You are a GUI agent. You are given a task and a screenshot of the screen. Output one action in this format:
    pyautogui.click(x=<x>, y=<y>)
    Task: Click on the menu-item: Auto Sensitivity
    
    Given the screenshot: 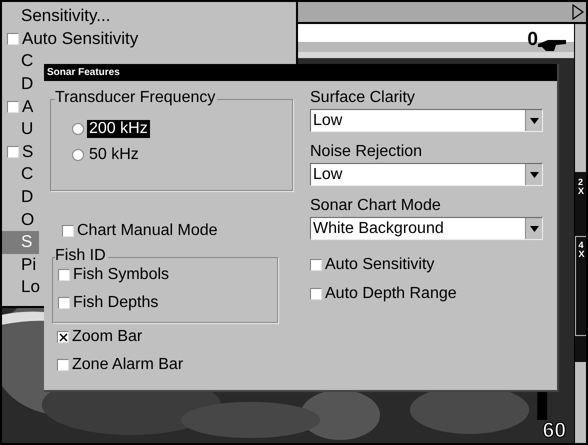 What is the action you would take?
    pyautogui.click(x=70, y=39)
    